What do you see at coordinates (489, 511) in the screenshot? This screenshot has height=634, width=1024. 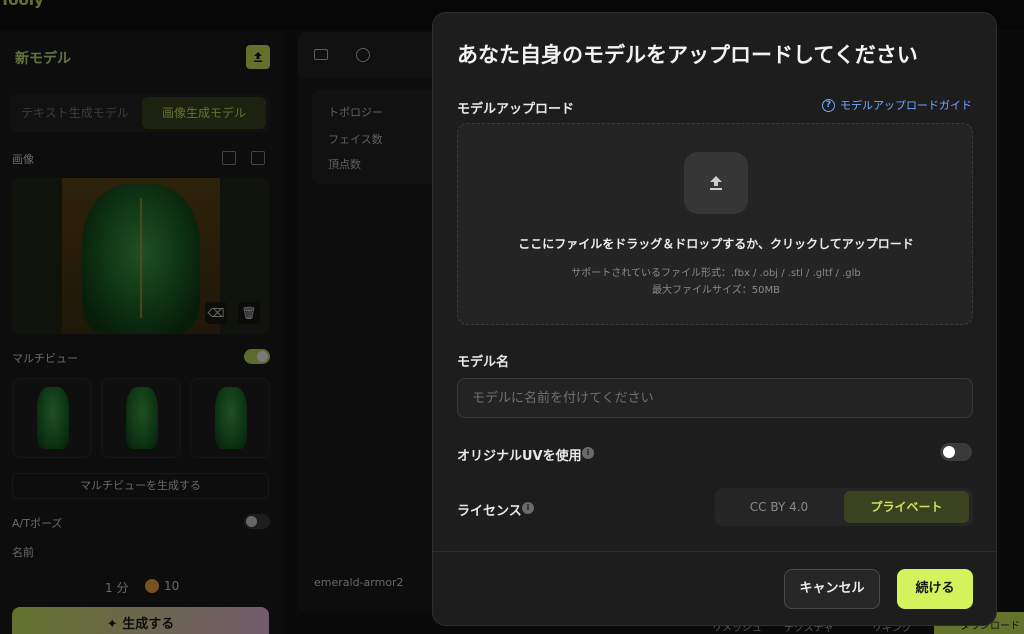 I see `license-label: ライセンス` at bounding box center [489, 511].